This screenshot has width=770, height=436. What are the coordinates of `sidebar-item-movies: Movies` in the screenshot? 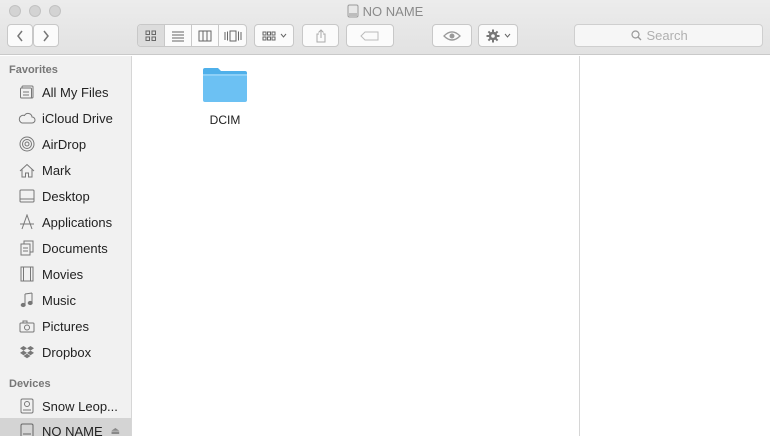 It's located at (65, 274).